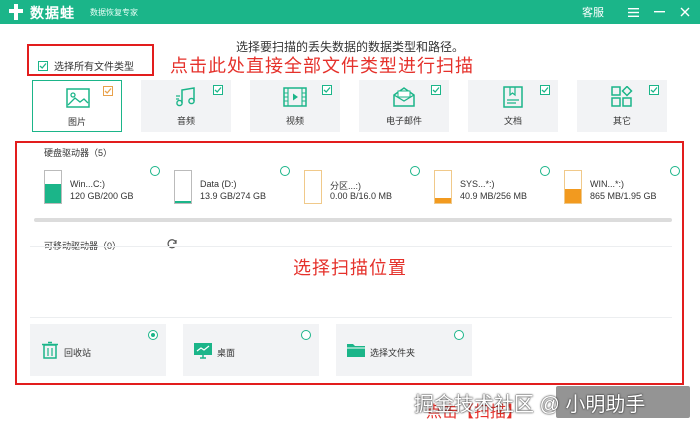 This screenshot has height=428, width=700. I want to click on desktop-icon, so click(203, 351).